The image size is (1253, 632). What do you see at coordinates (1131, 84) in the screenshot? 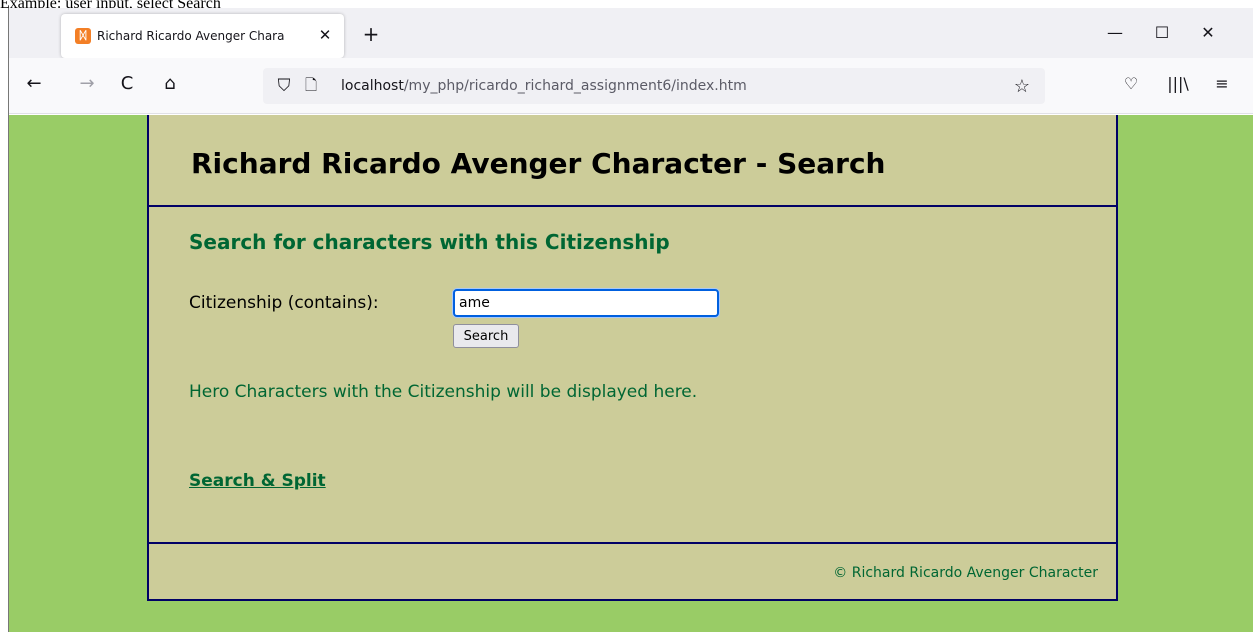
I see `pocket-icon: ♡` at bounding box center [1131, 84].